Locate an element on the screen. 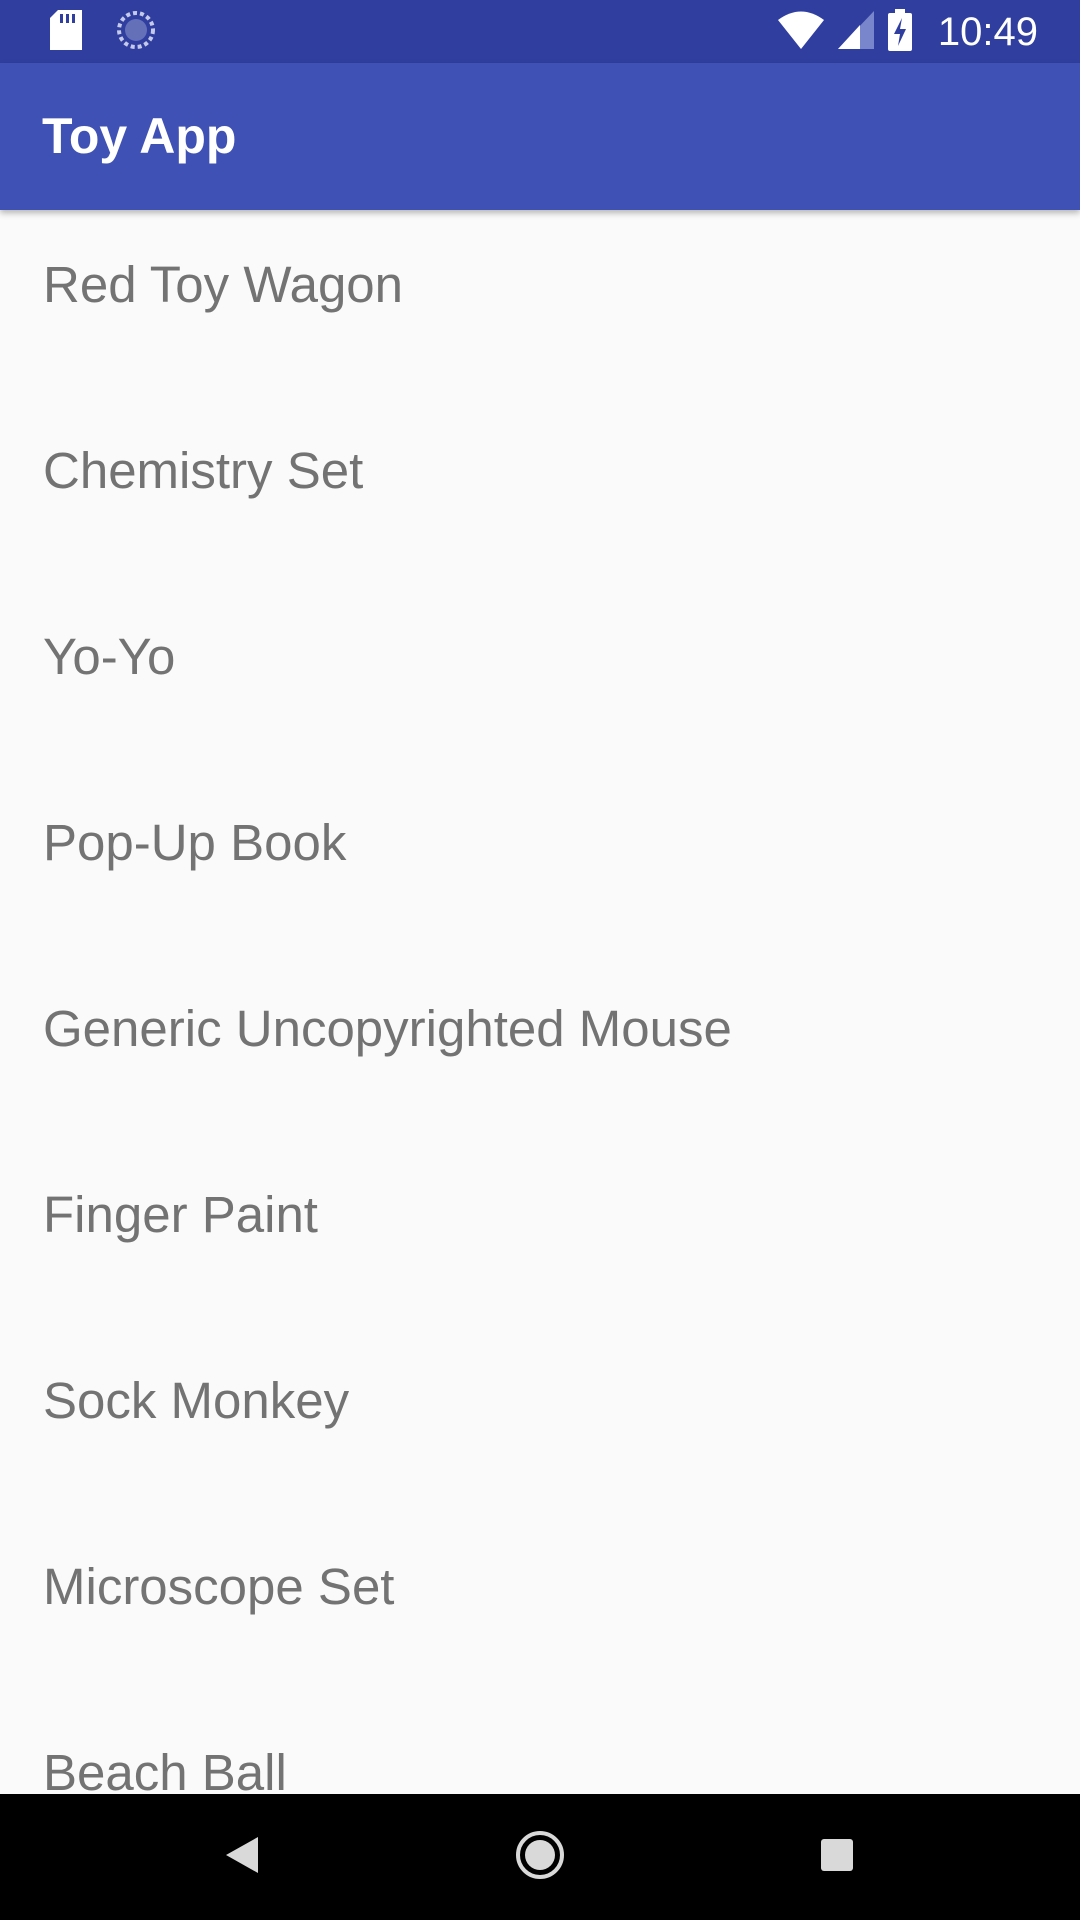 The height and width of the screenshot is (1920, 1080). cell-signal-icon is located at coordinates (855, 32).